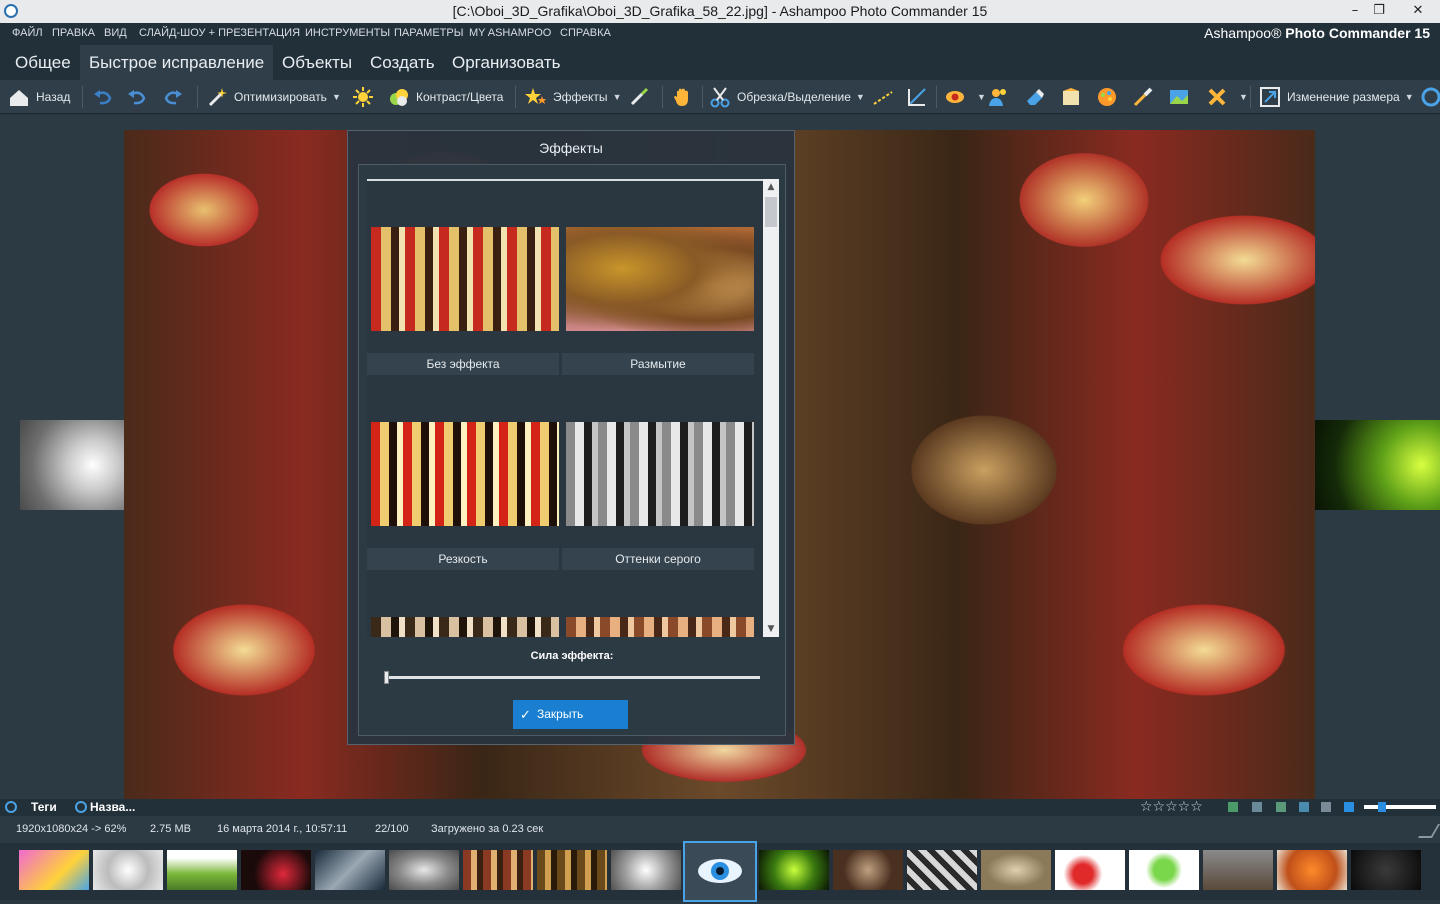 Image resolution: width=1440 pixels, height=904 pixels. Describe the element at coordinates (366, 97) in the screenshot. I see `brightness-button` at that location.